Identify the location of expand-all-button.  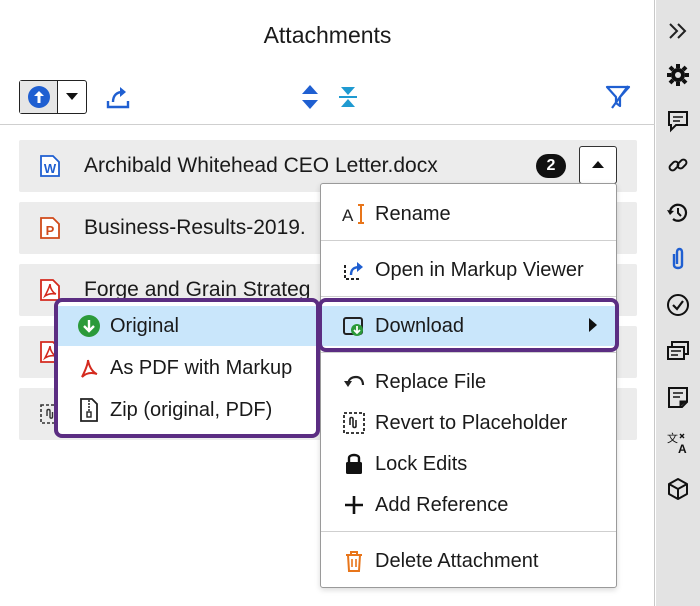
(310, 97).